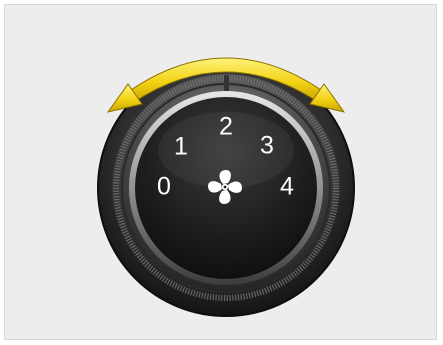 This screenshot has height=345, width=443. Describe the element at coordinates (226, 127) in the screenshot. I see `speed-label-2: 2` at that location.